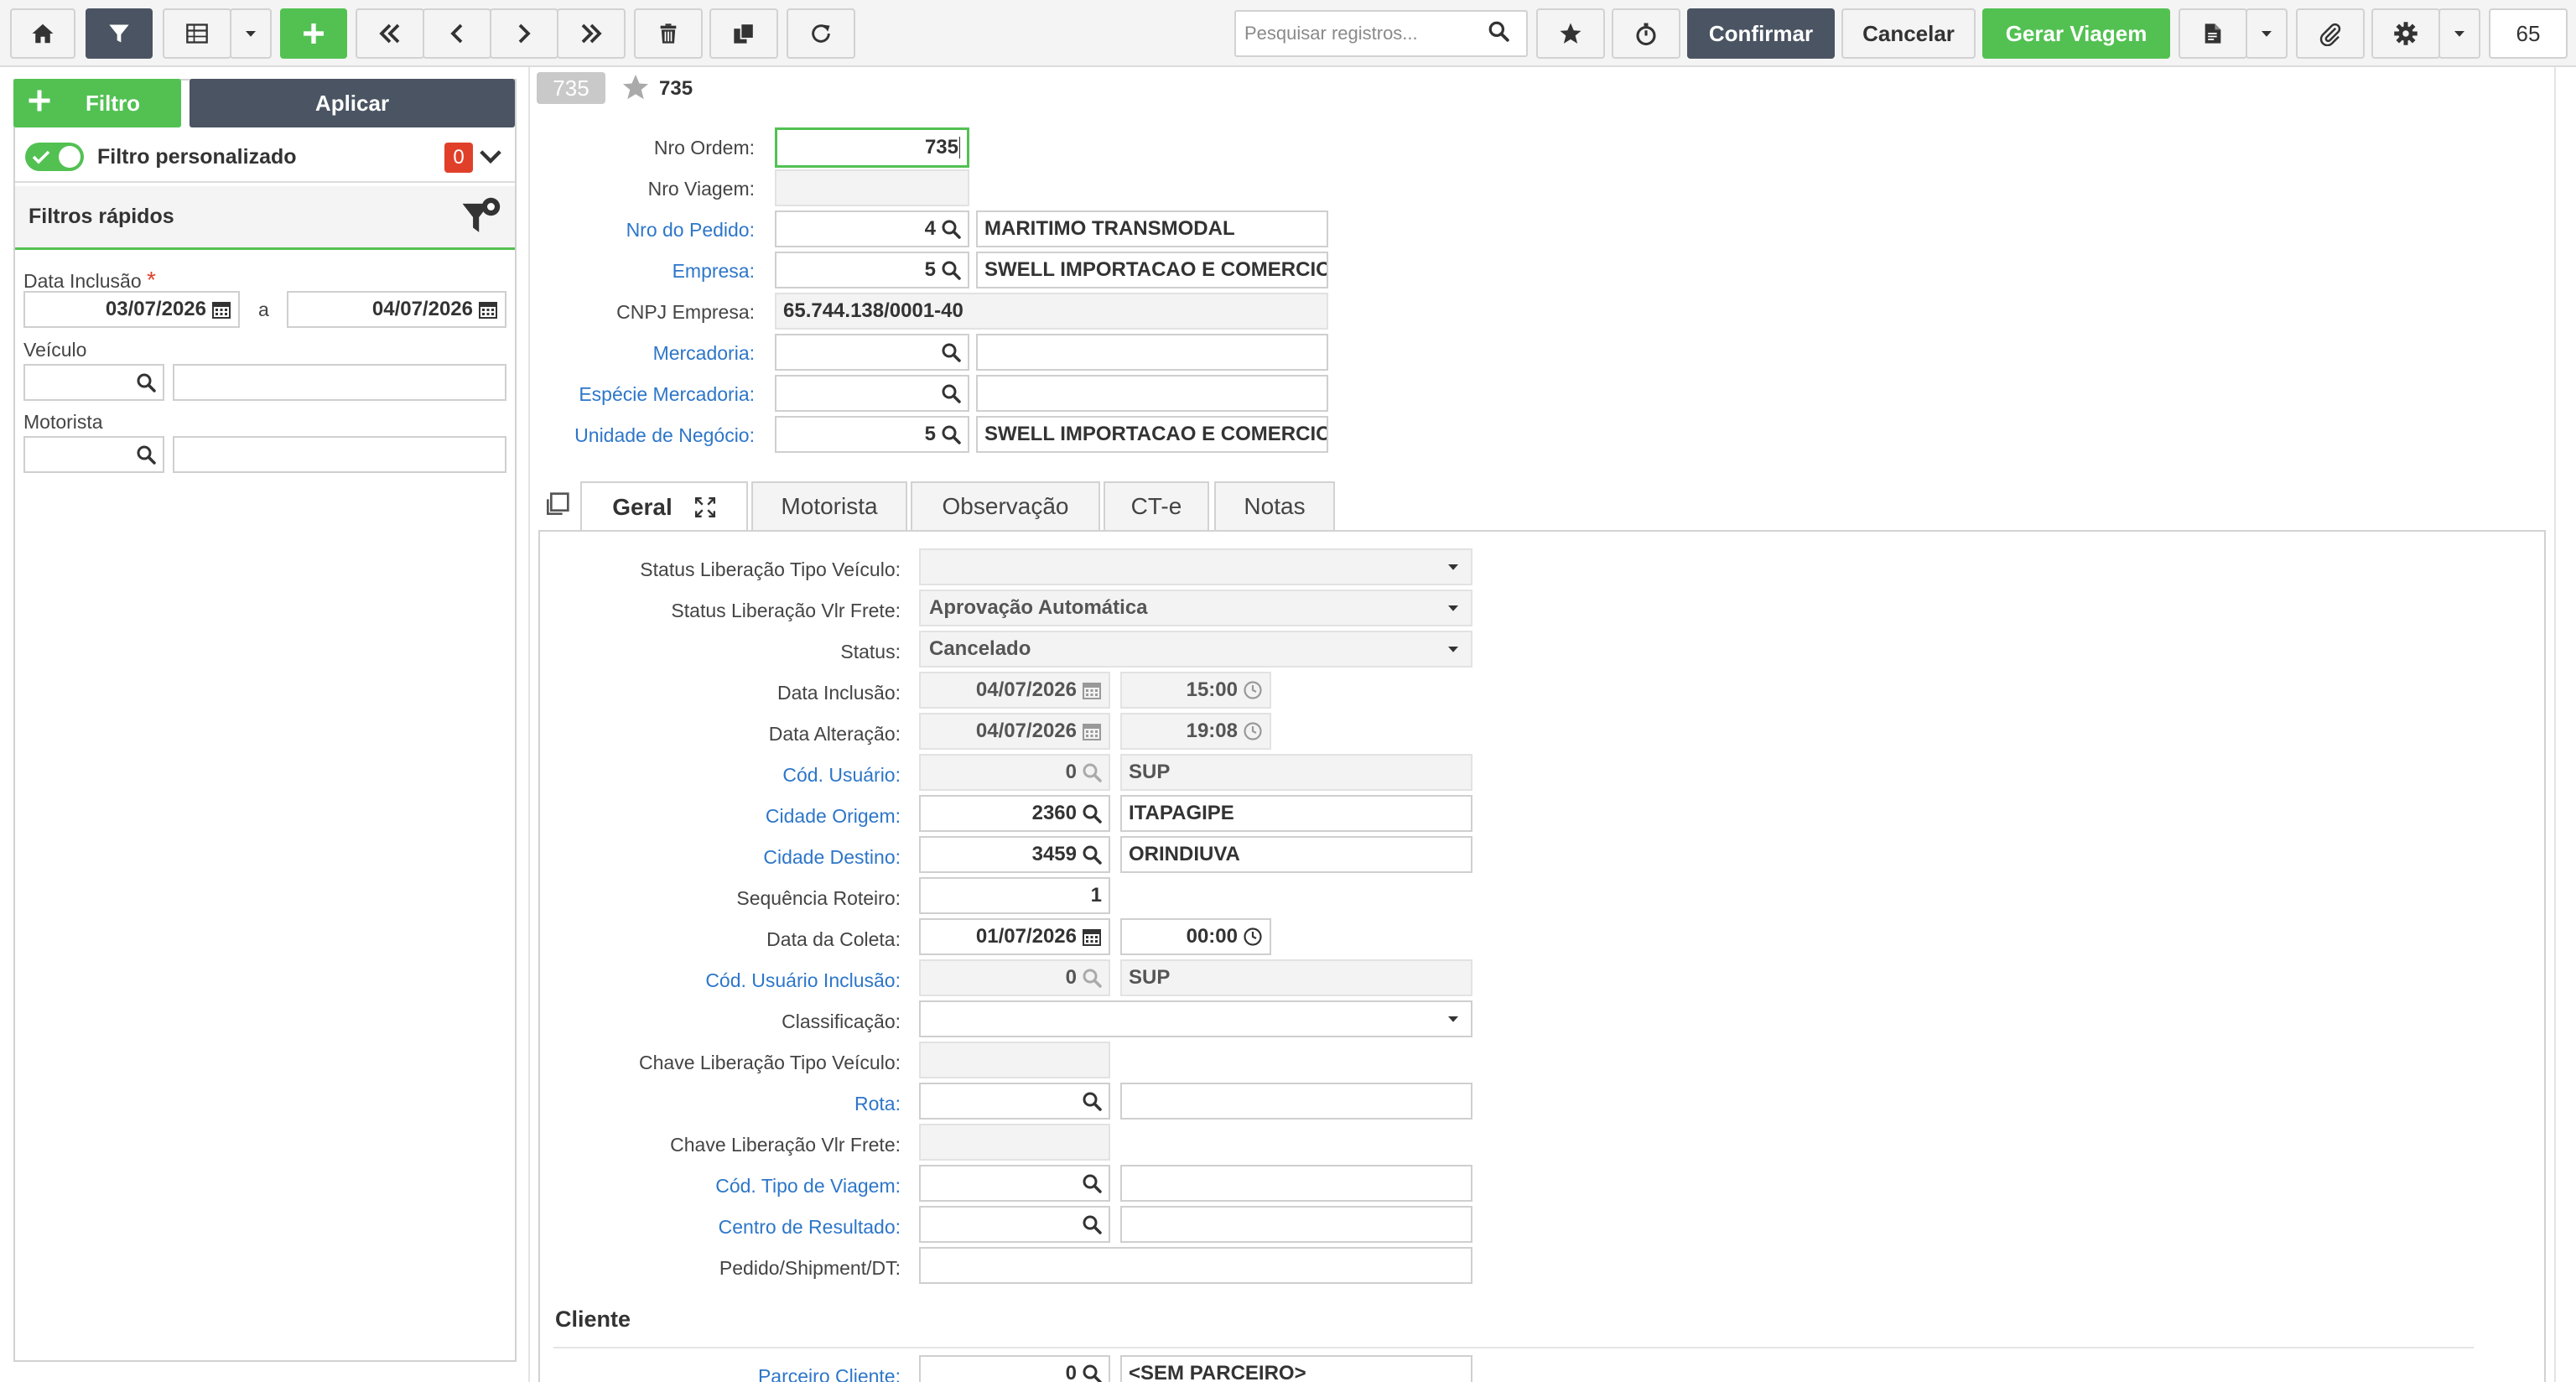 This screenshot has height=1382, width=2576. I want to click on cod-tipo-viagem-desc-input, so click(1296, 1183).